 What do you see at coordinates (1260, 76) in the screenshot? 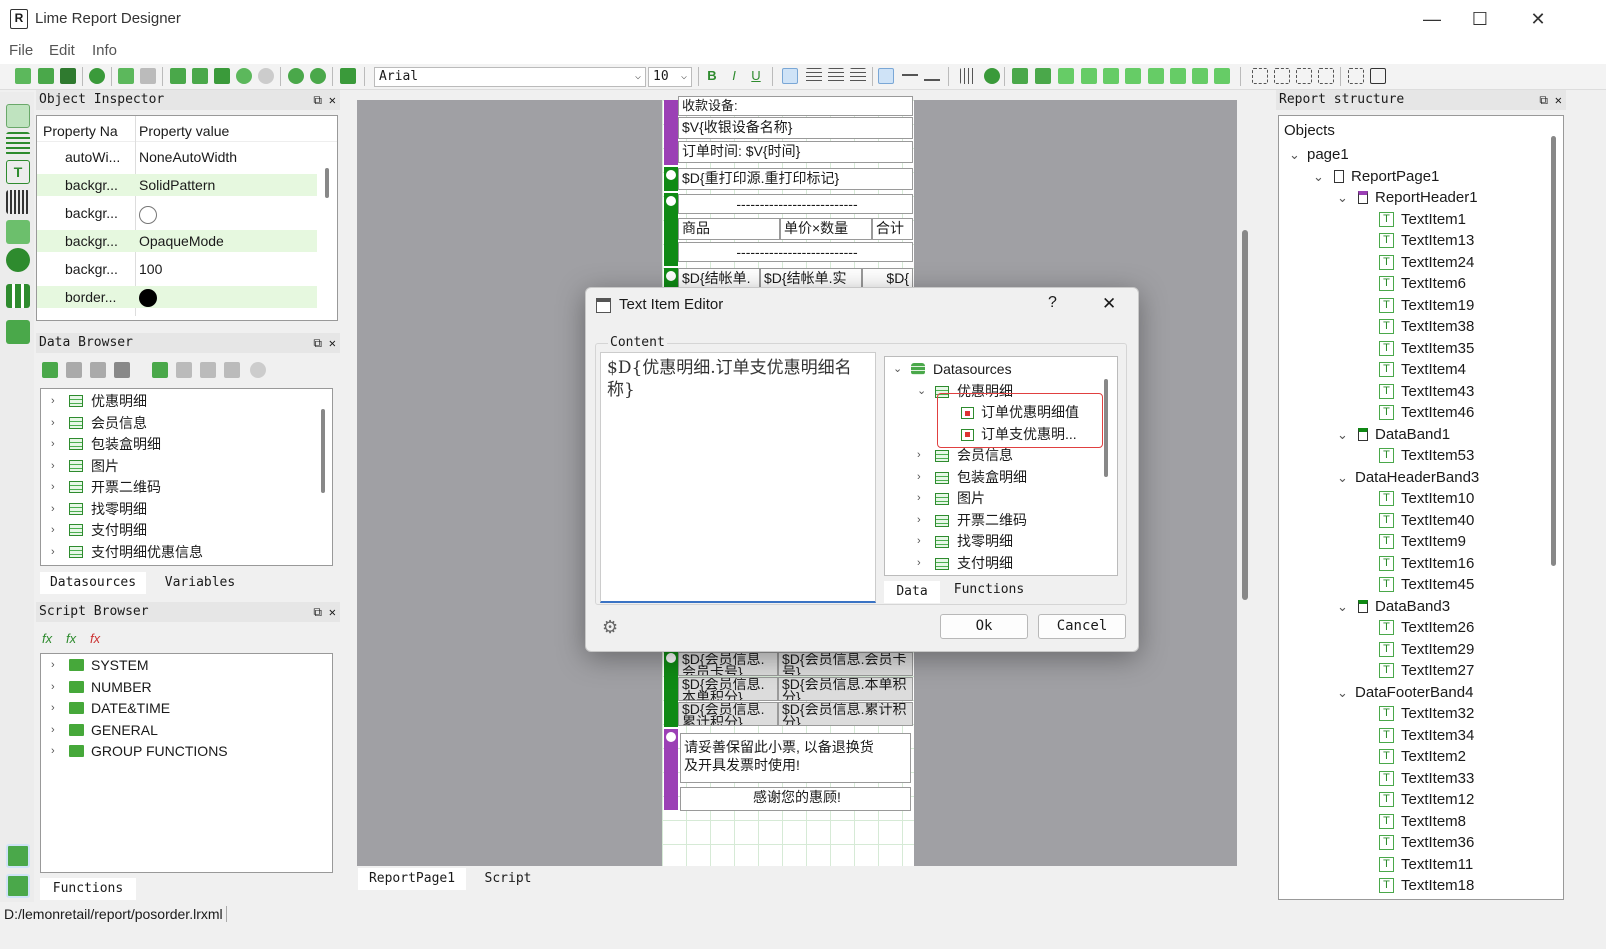
I see `border-left-icon` at bounding box center [1260, 76].